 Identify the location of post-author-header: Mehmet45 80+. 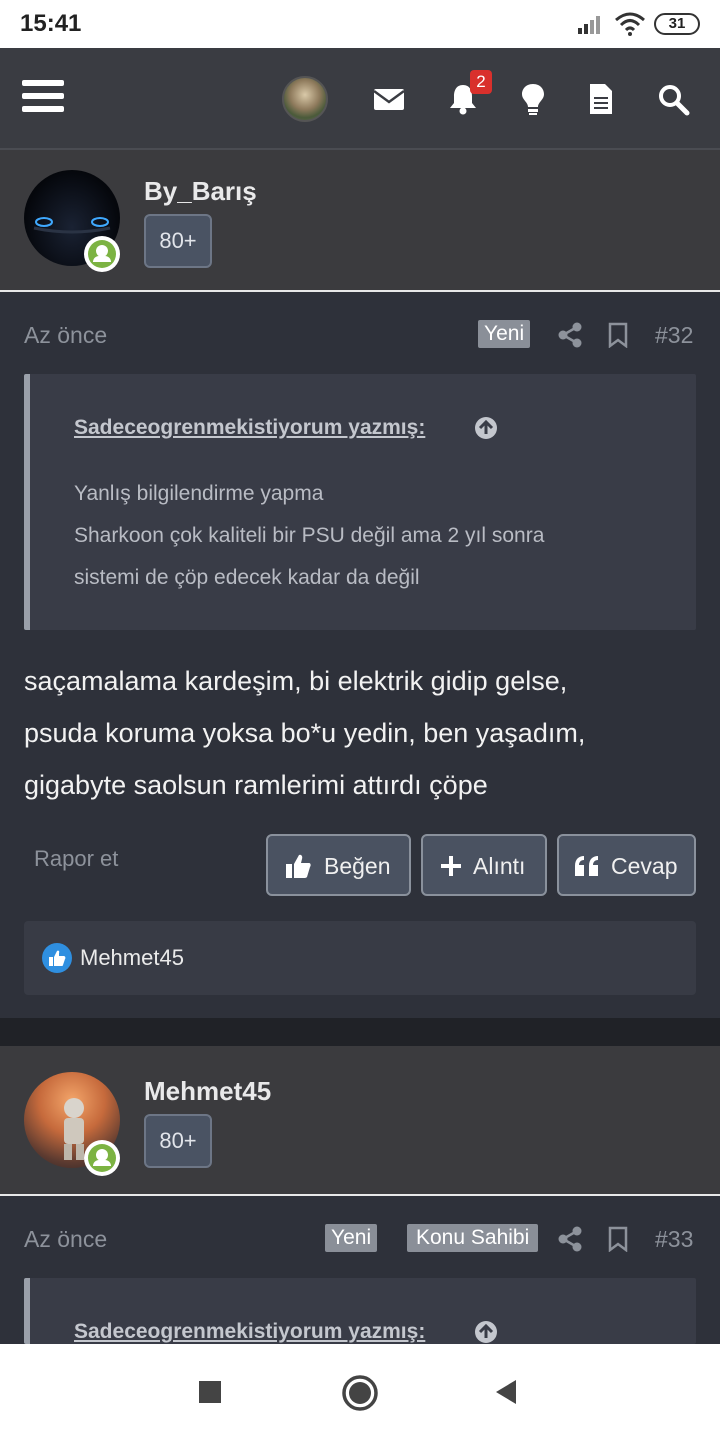
(360, 1121).